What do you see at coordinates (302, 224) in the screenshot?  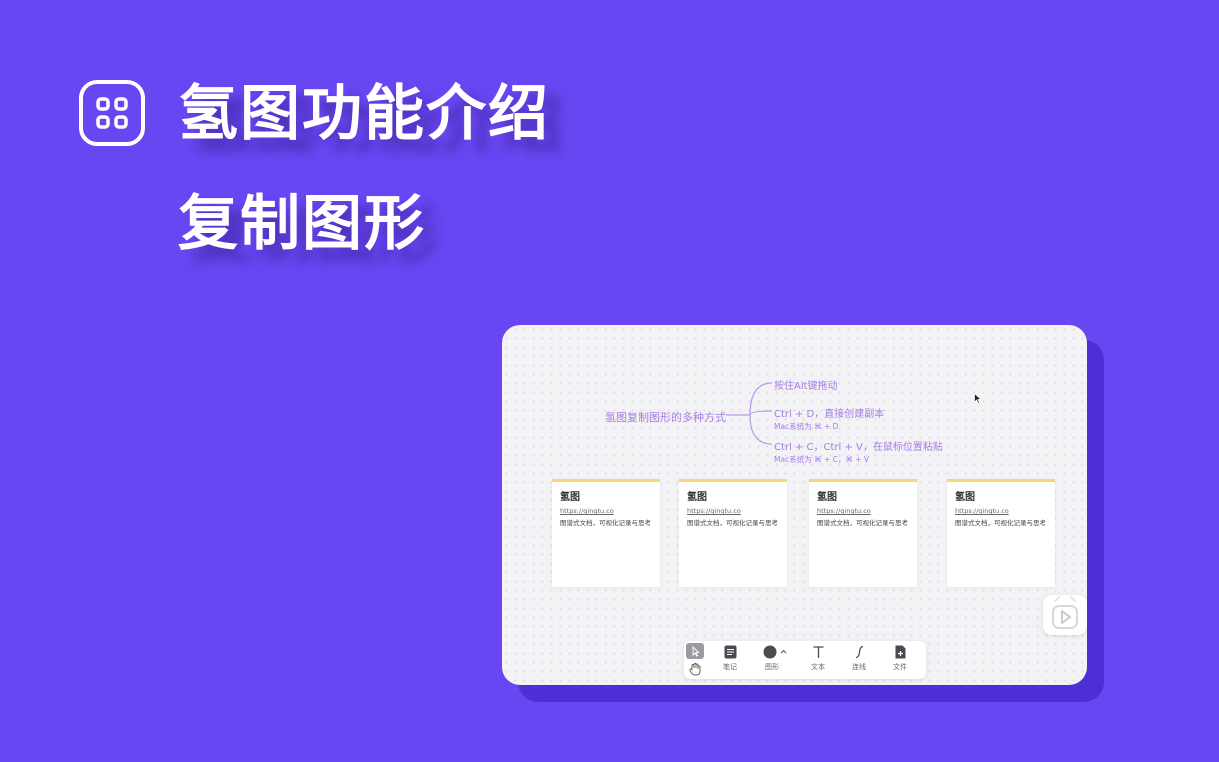 I see `page-subtitle: 复制图形` at bounding box center [302, 224].